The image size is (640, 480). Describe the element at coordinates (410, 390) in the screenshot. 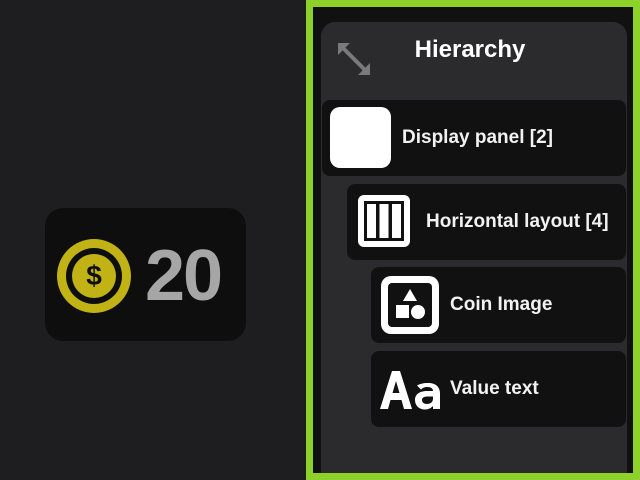

I see `text-aa-icon` at that location.